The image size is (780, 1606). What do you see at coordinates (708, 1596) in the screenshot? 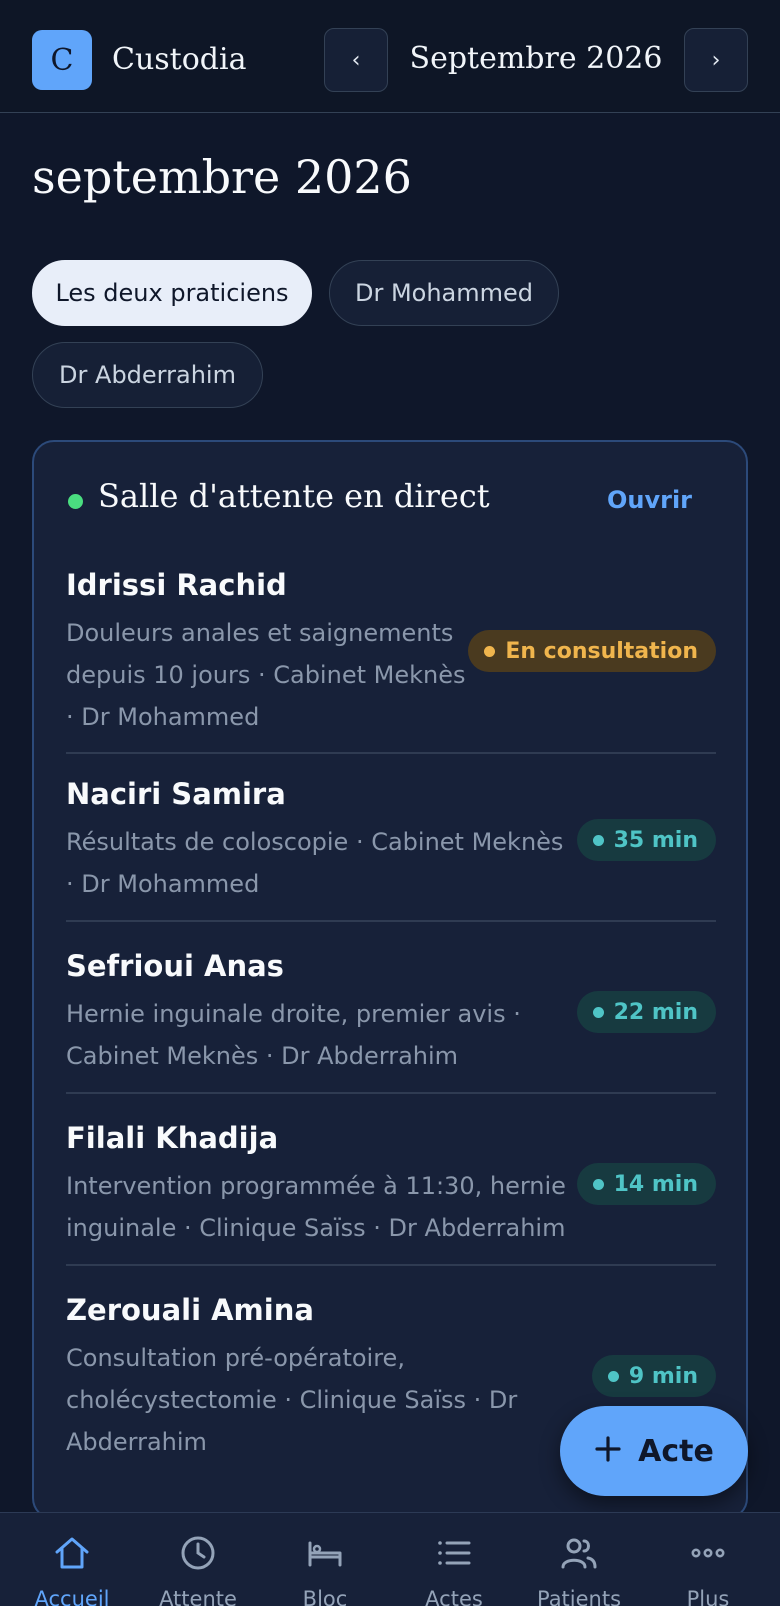
I see `tab-label: Plus` at bounding box center [708, 1596].